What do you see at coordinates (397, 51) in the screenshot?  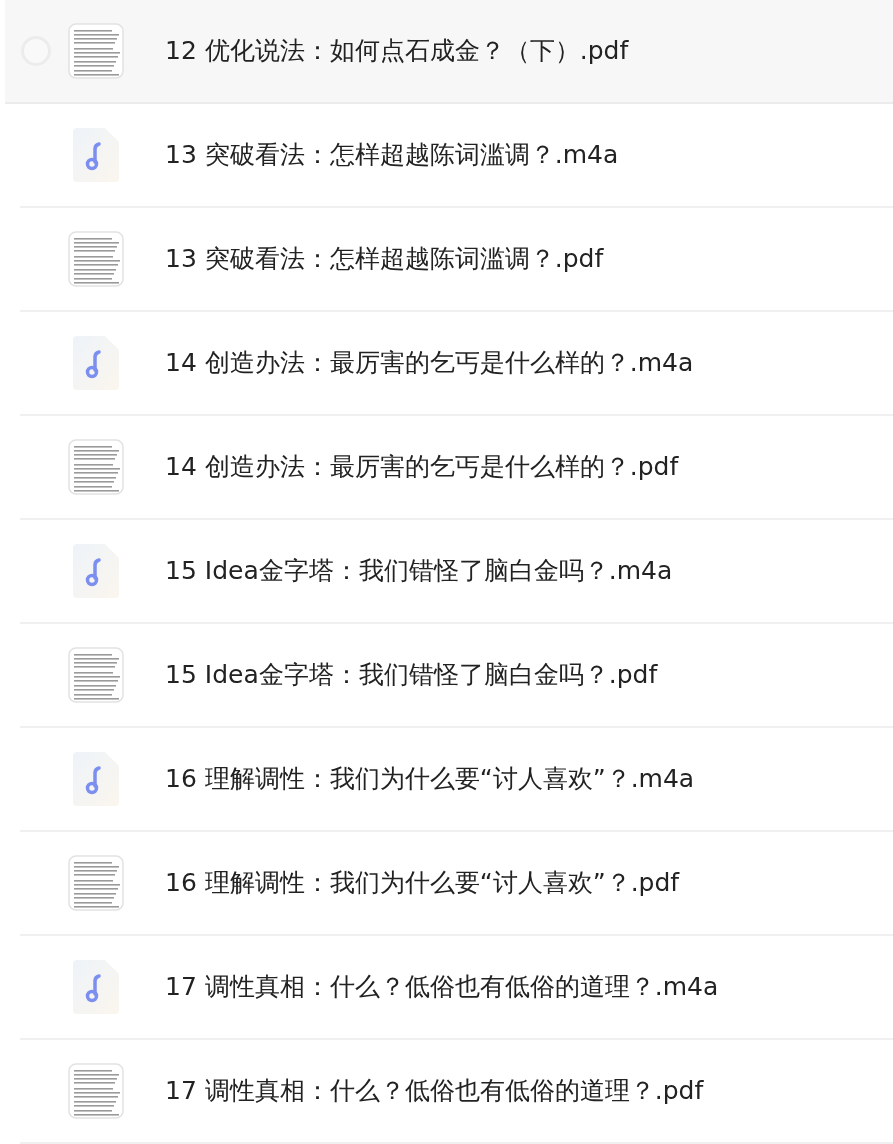 I see `file-name: 12 优化说法：如何点石成金？（下）.pdf` at bounding box center [397, 51].